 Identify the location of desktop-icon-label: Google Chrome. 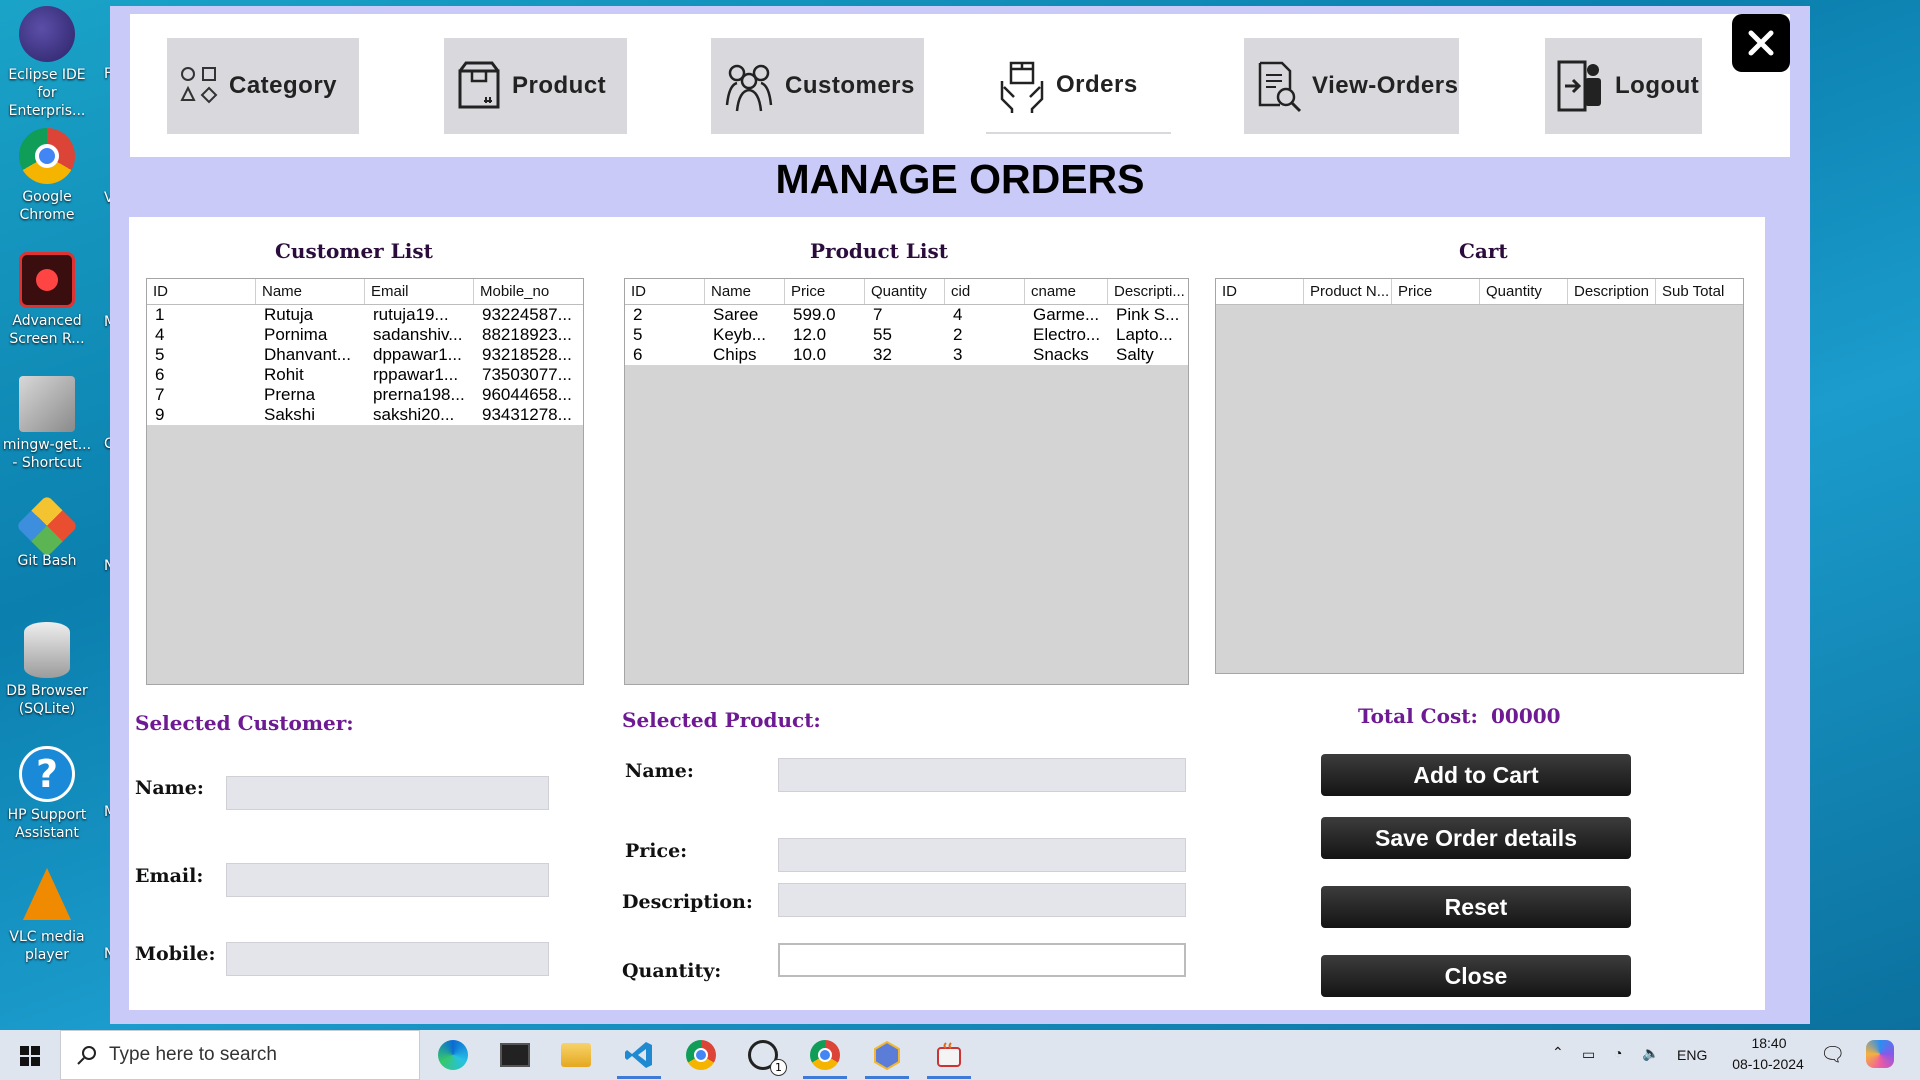
(47, 206).